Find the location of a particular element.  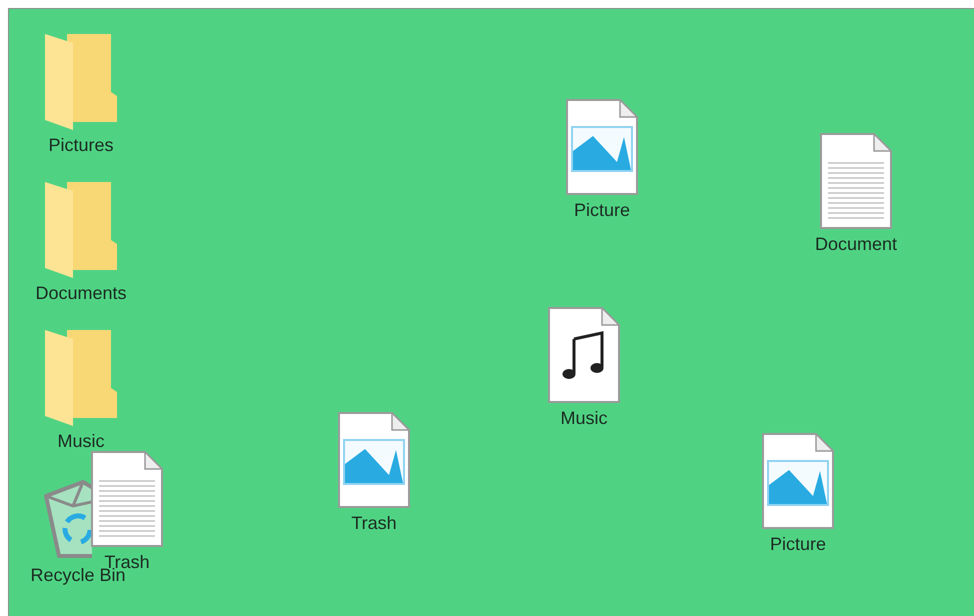

icon-label: Documents is located at coordinates (81, 294).